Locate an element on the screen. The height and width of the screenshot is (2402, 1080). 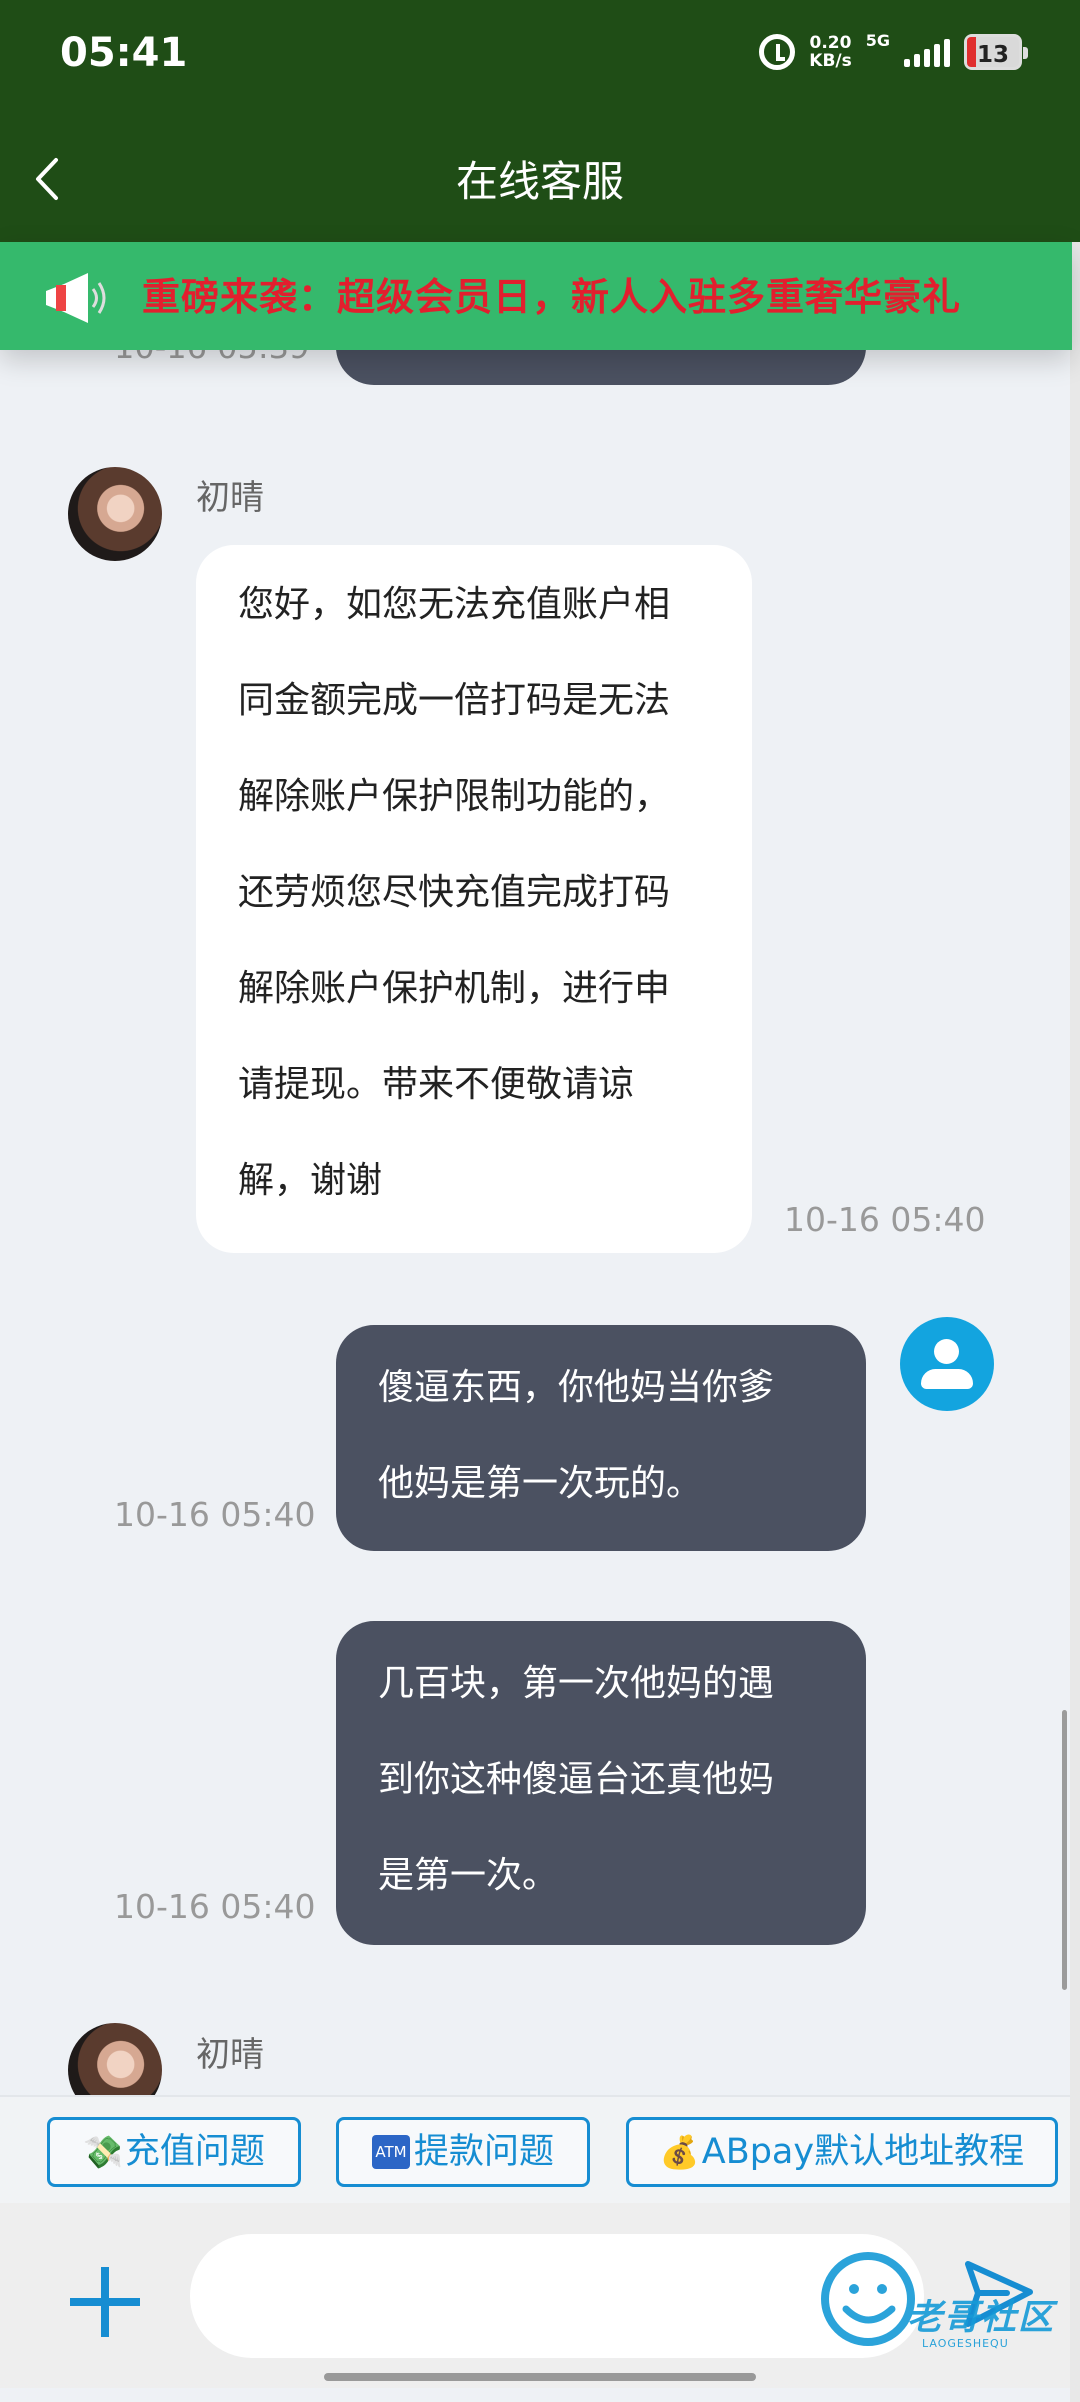
signal-icon is located at coordinates (927, 52).